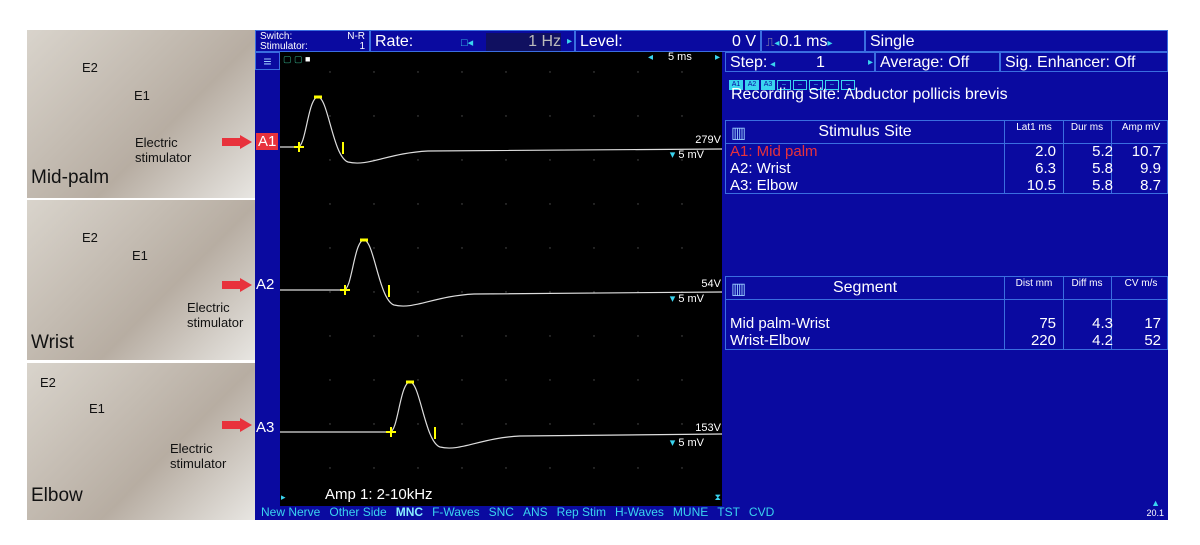 This screenshot has height=545, width=1200. Describe the element at coordinates (946, 340) in the screenshot. I see `table-row: Wrist-Elbow 220 4.2 52` at that location.